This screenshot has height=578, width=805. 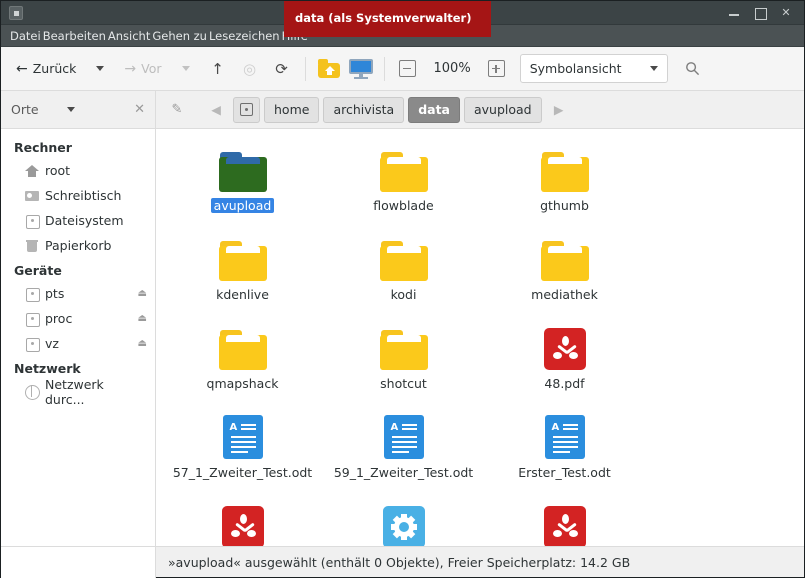 I want to click on back-button: ← Zurück, so click(x=46, y=69).